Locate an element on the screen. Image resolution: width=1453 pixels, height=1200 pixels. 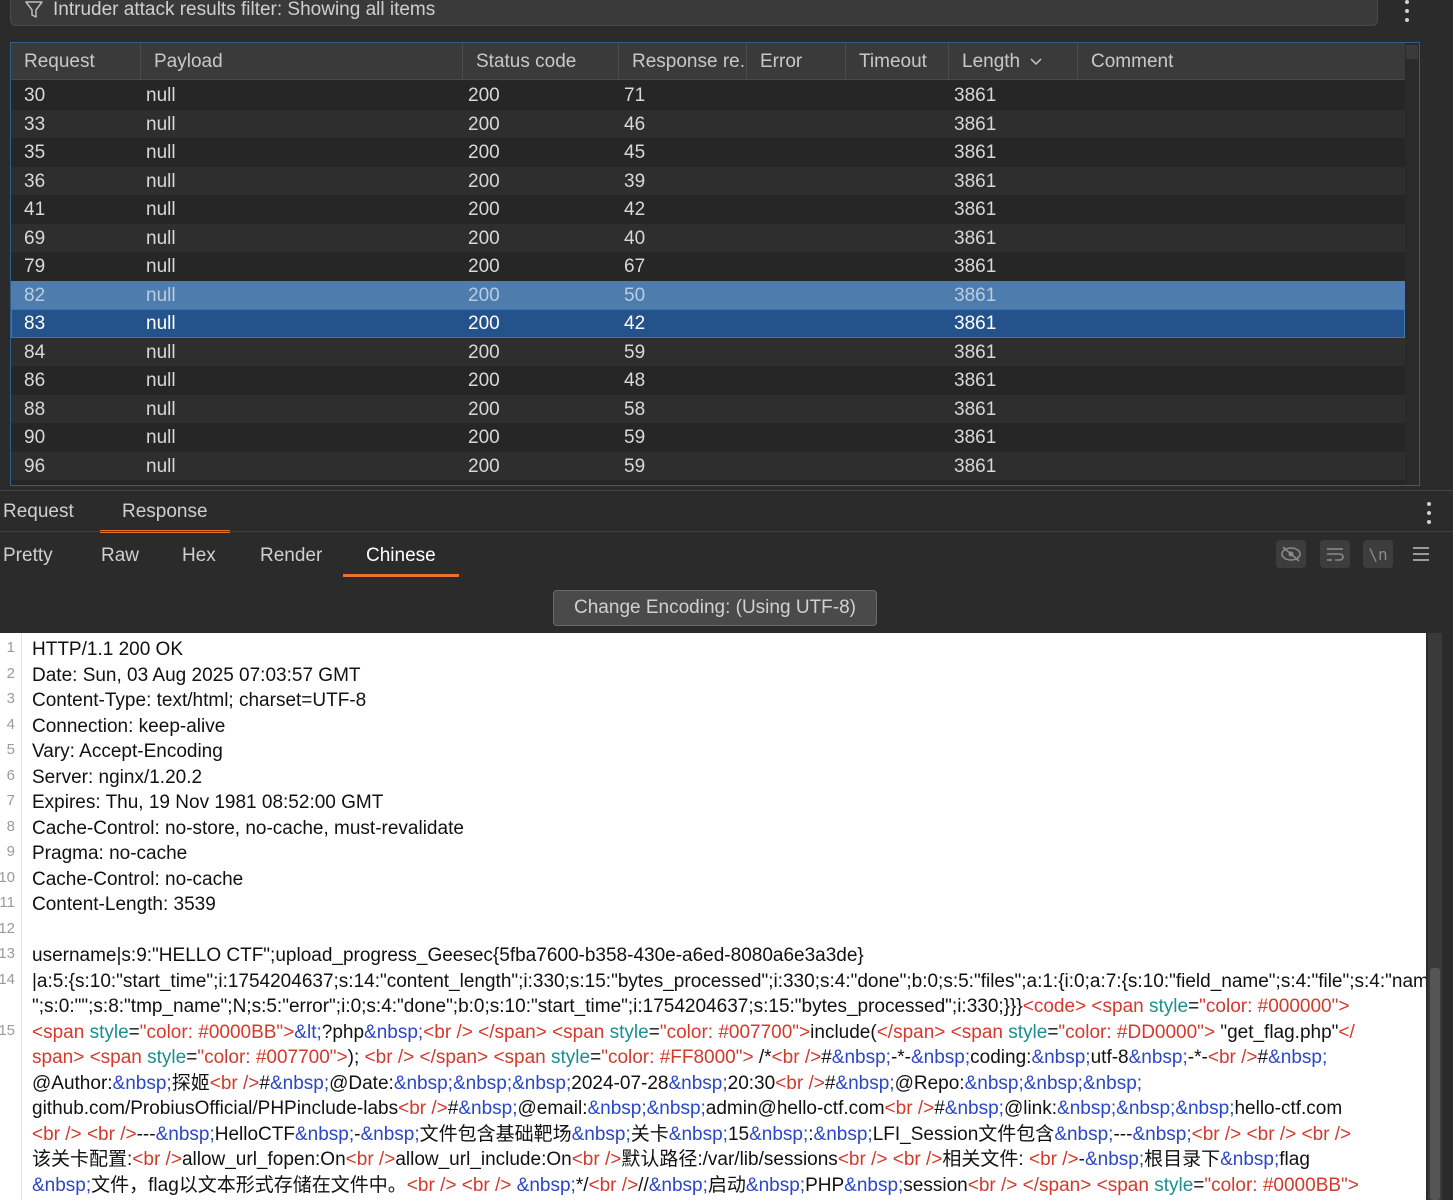
wrap-lines-icon is located at coordinates (1335, 554).